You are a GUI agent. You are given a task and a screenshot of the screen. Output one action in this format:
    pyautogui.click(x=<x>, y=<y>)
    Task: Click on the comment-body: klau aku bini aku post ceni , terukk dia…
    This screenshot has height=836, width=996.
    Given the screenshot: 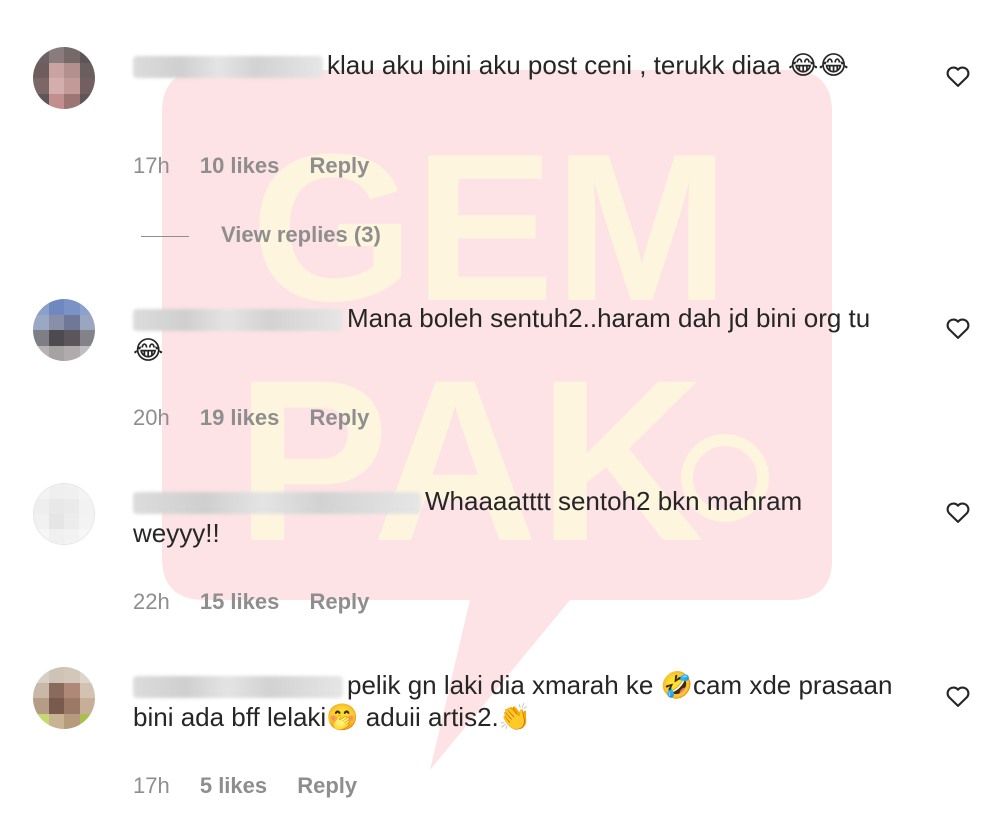 What is the action you would take?
    pyautogui.click(x=588, y=65)
    